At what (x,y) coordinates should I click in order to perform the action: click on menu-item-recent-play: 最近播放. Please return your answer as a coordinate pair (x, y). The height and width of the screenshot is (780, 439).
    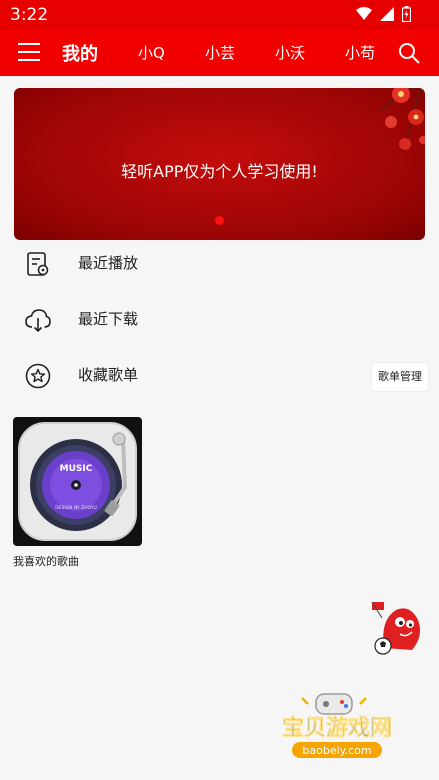
    Looking at the image, I should click on (219, 264).